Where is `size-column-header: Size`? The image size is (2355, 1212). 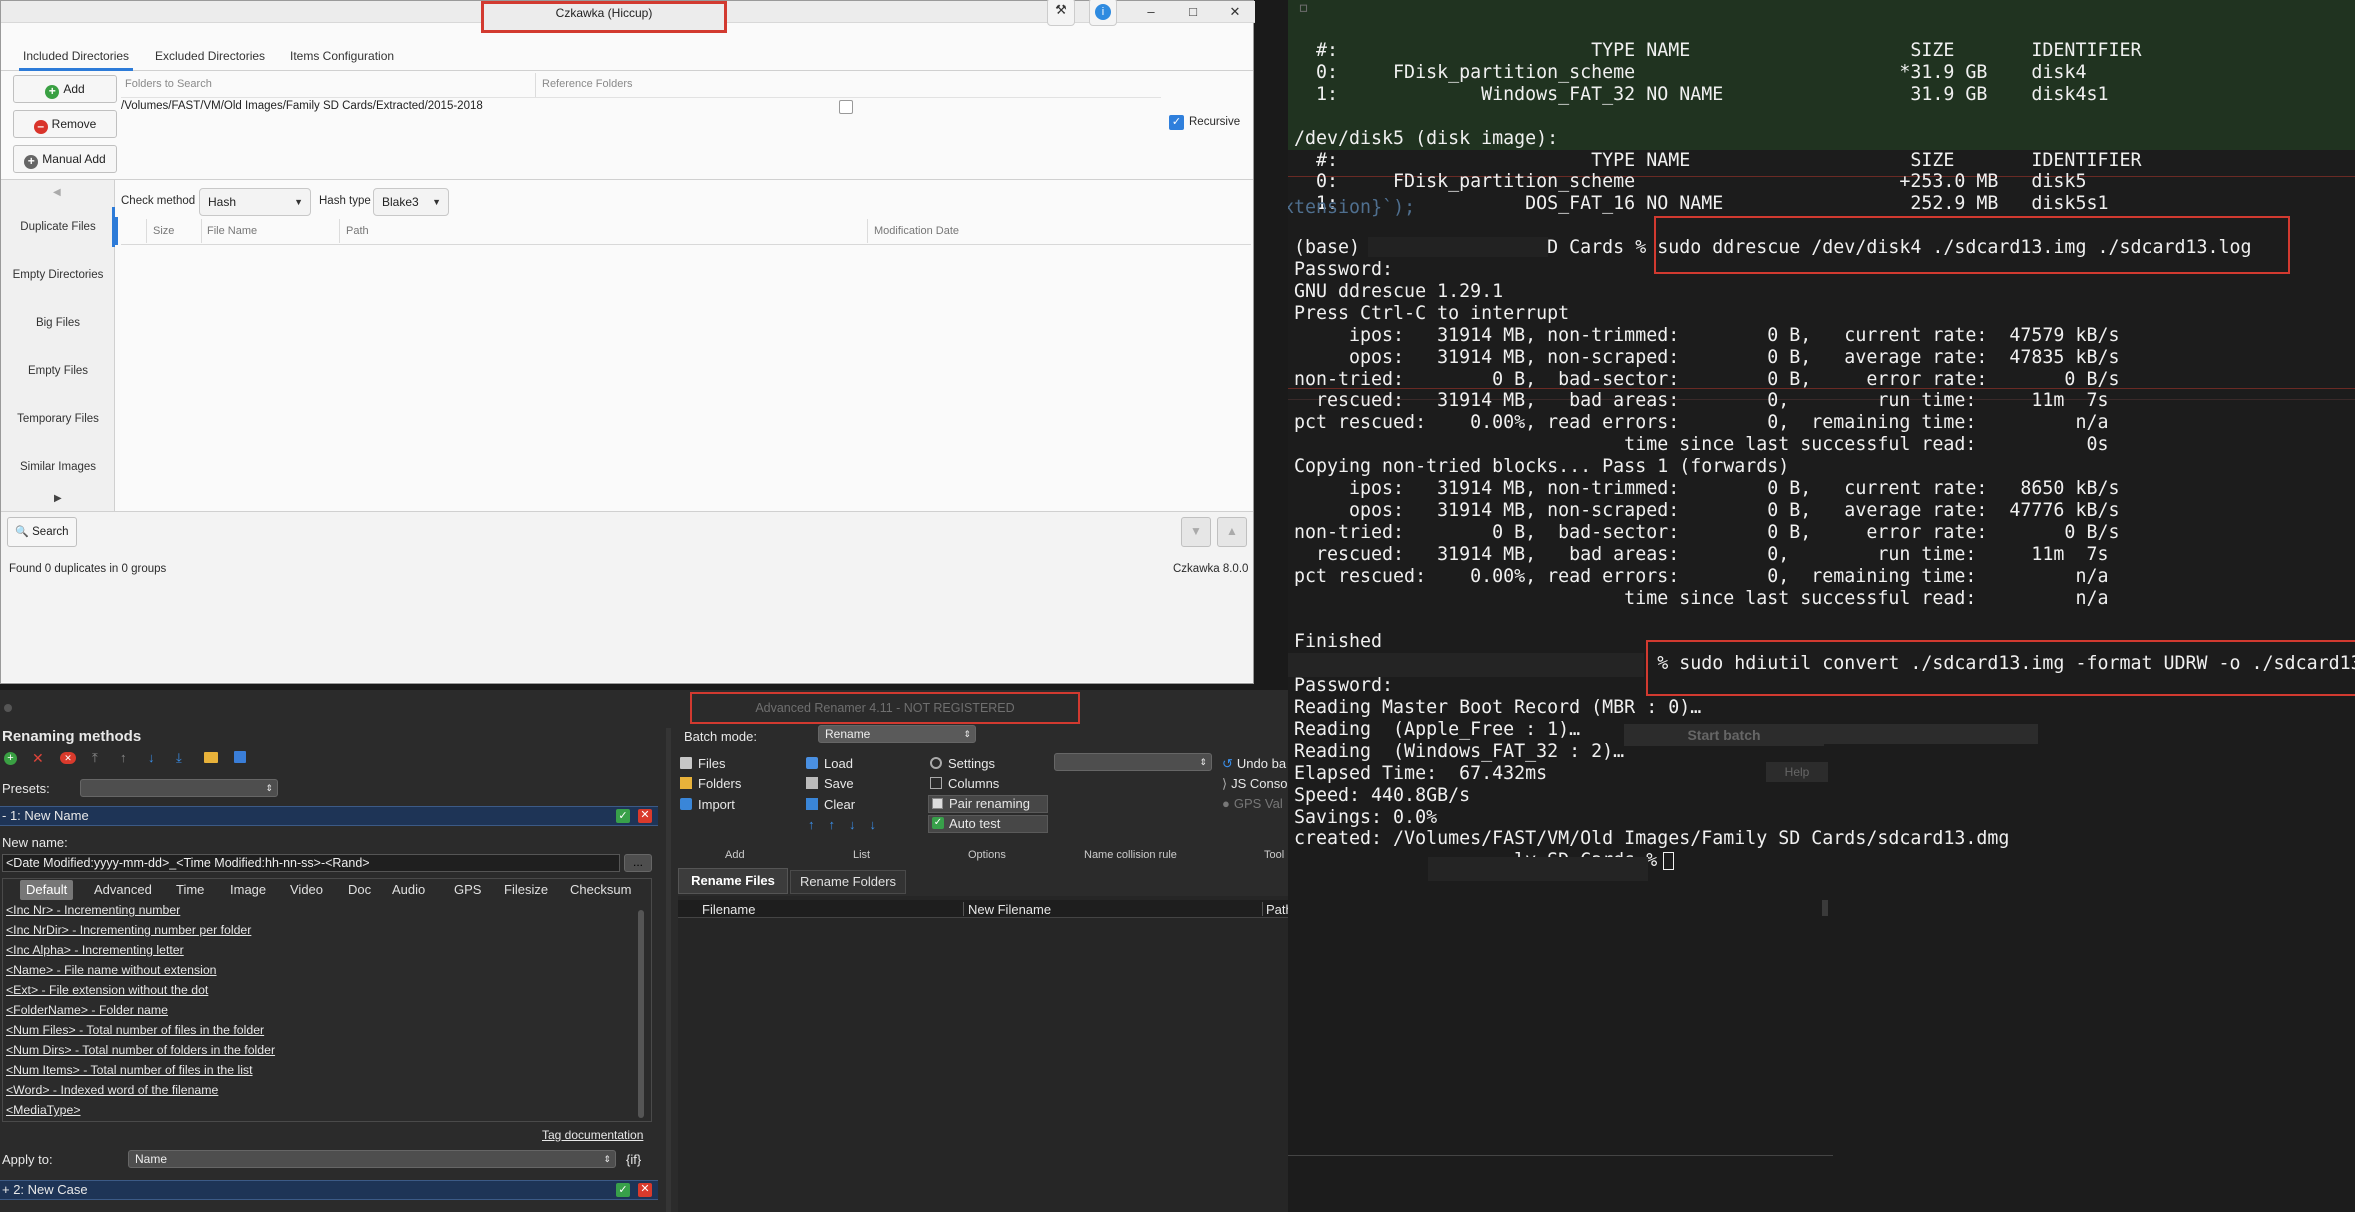
size-column-header: Size is located at coordinates (163, 231).